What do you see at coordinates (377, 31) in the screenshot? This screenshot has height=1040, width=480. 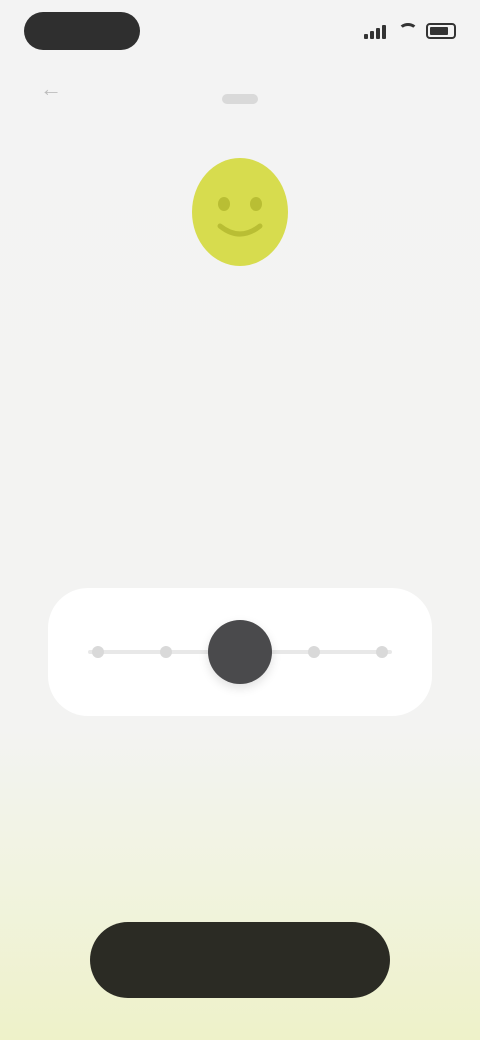 I see `cellular-signal-icon` at bounding box center [377, 31].